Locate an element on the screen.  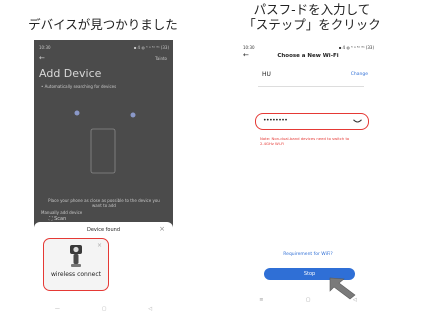
nav-menu-icon: ≡ is located at coordinates (261, 300).